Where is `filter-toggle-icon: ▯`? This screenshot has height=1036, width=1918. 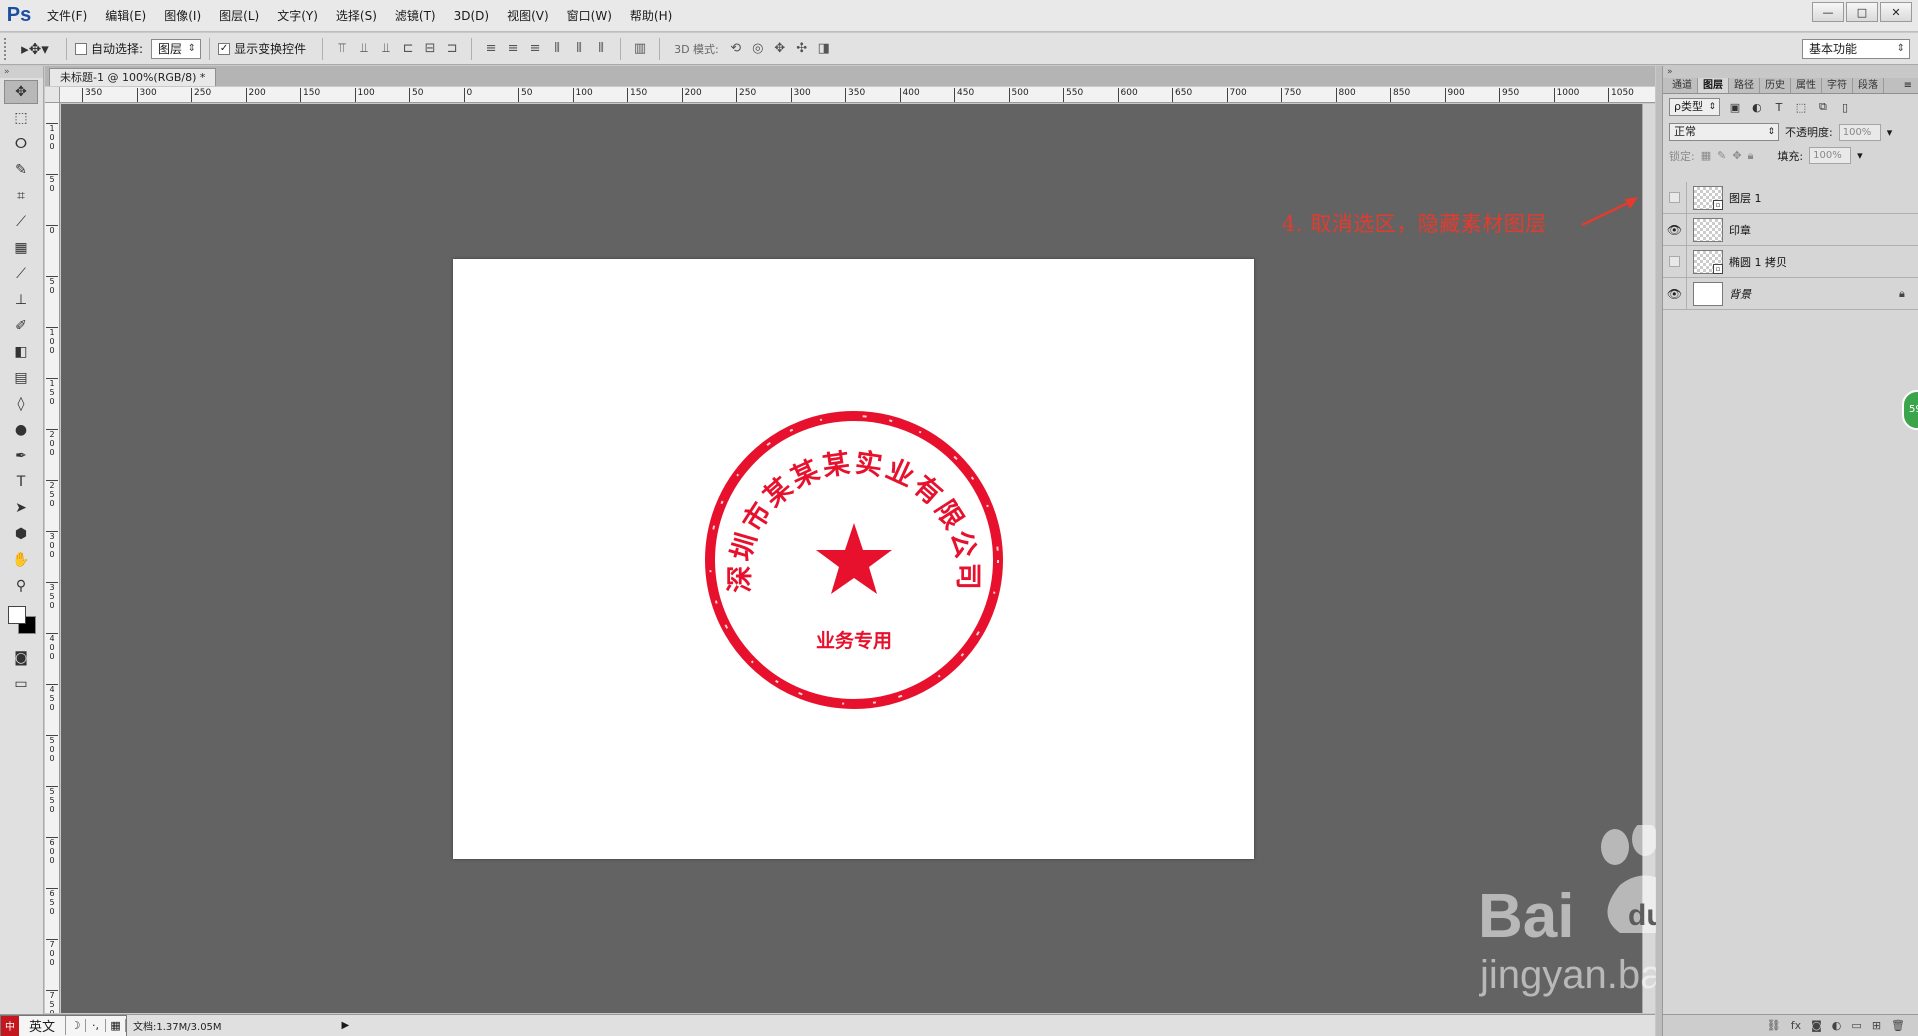 filter-toggle-icon: ▯ is located at coordinates (1845, 107).